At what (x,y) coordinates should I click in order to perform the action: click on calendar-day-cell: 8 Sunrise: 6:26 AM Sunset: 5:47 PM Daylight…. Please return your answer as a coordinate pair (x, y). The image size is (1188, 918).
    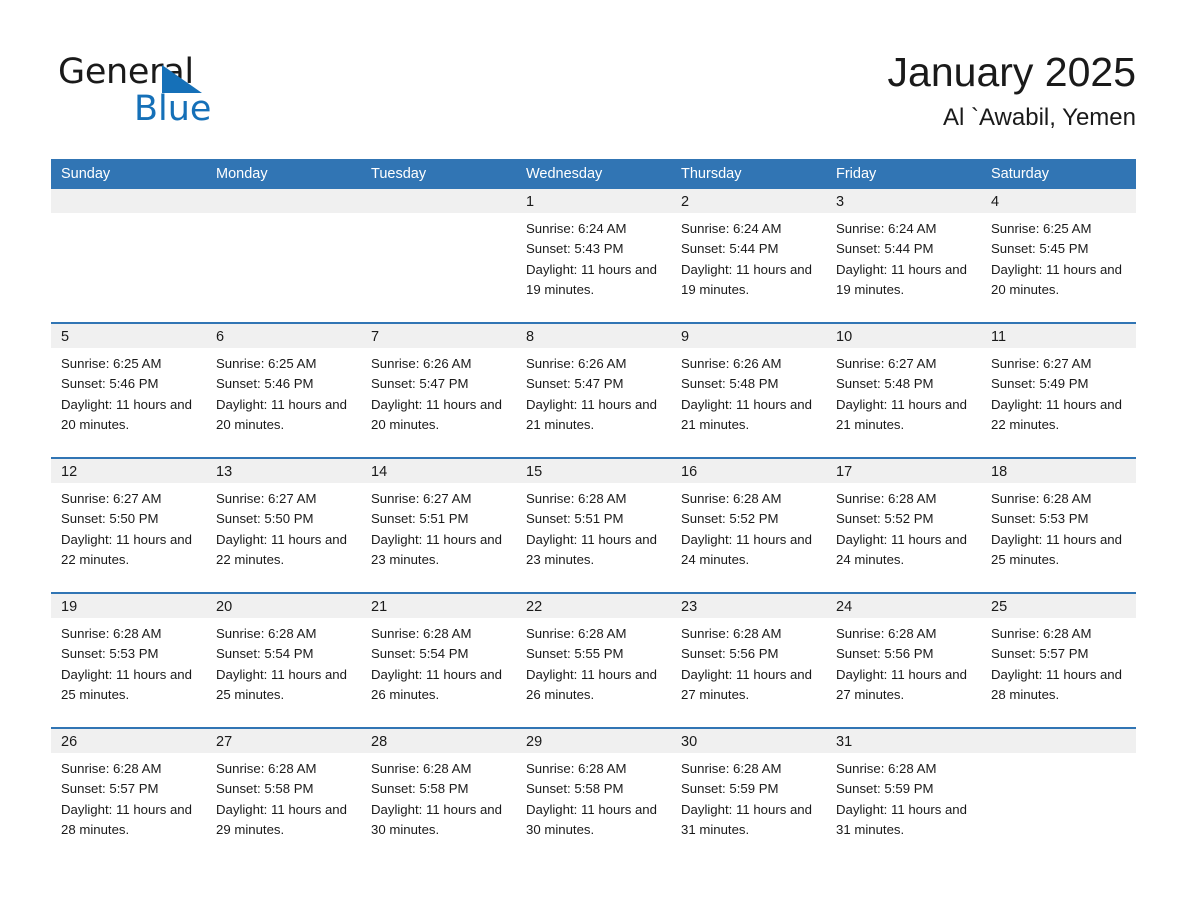
    Looking at the image, I should click on (593, 390).